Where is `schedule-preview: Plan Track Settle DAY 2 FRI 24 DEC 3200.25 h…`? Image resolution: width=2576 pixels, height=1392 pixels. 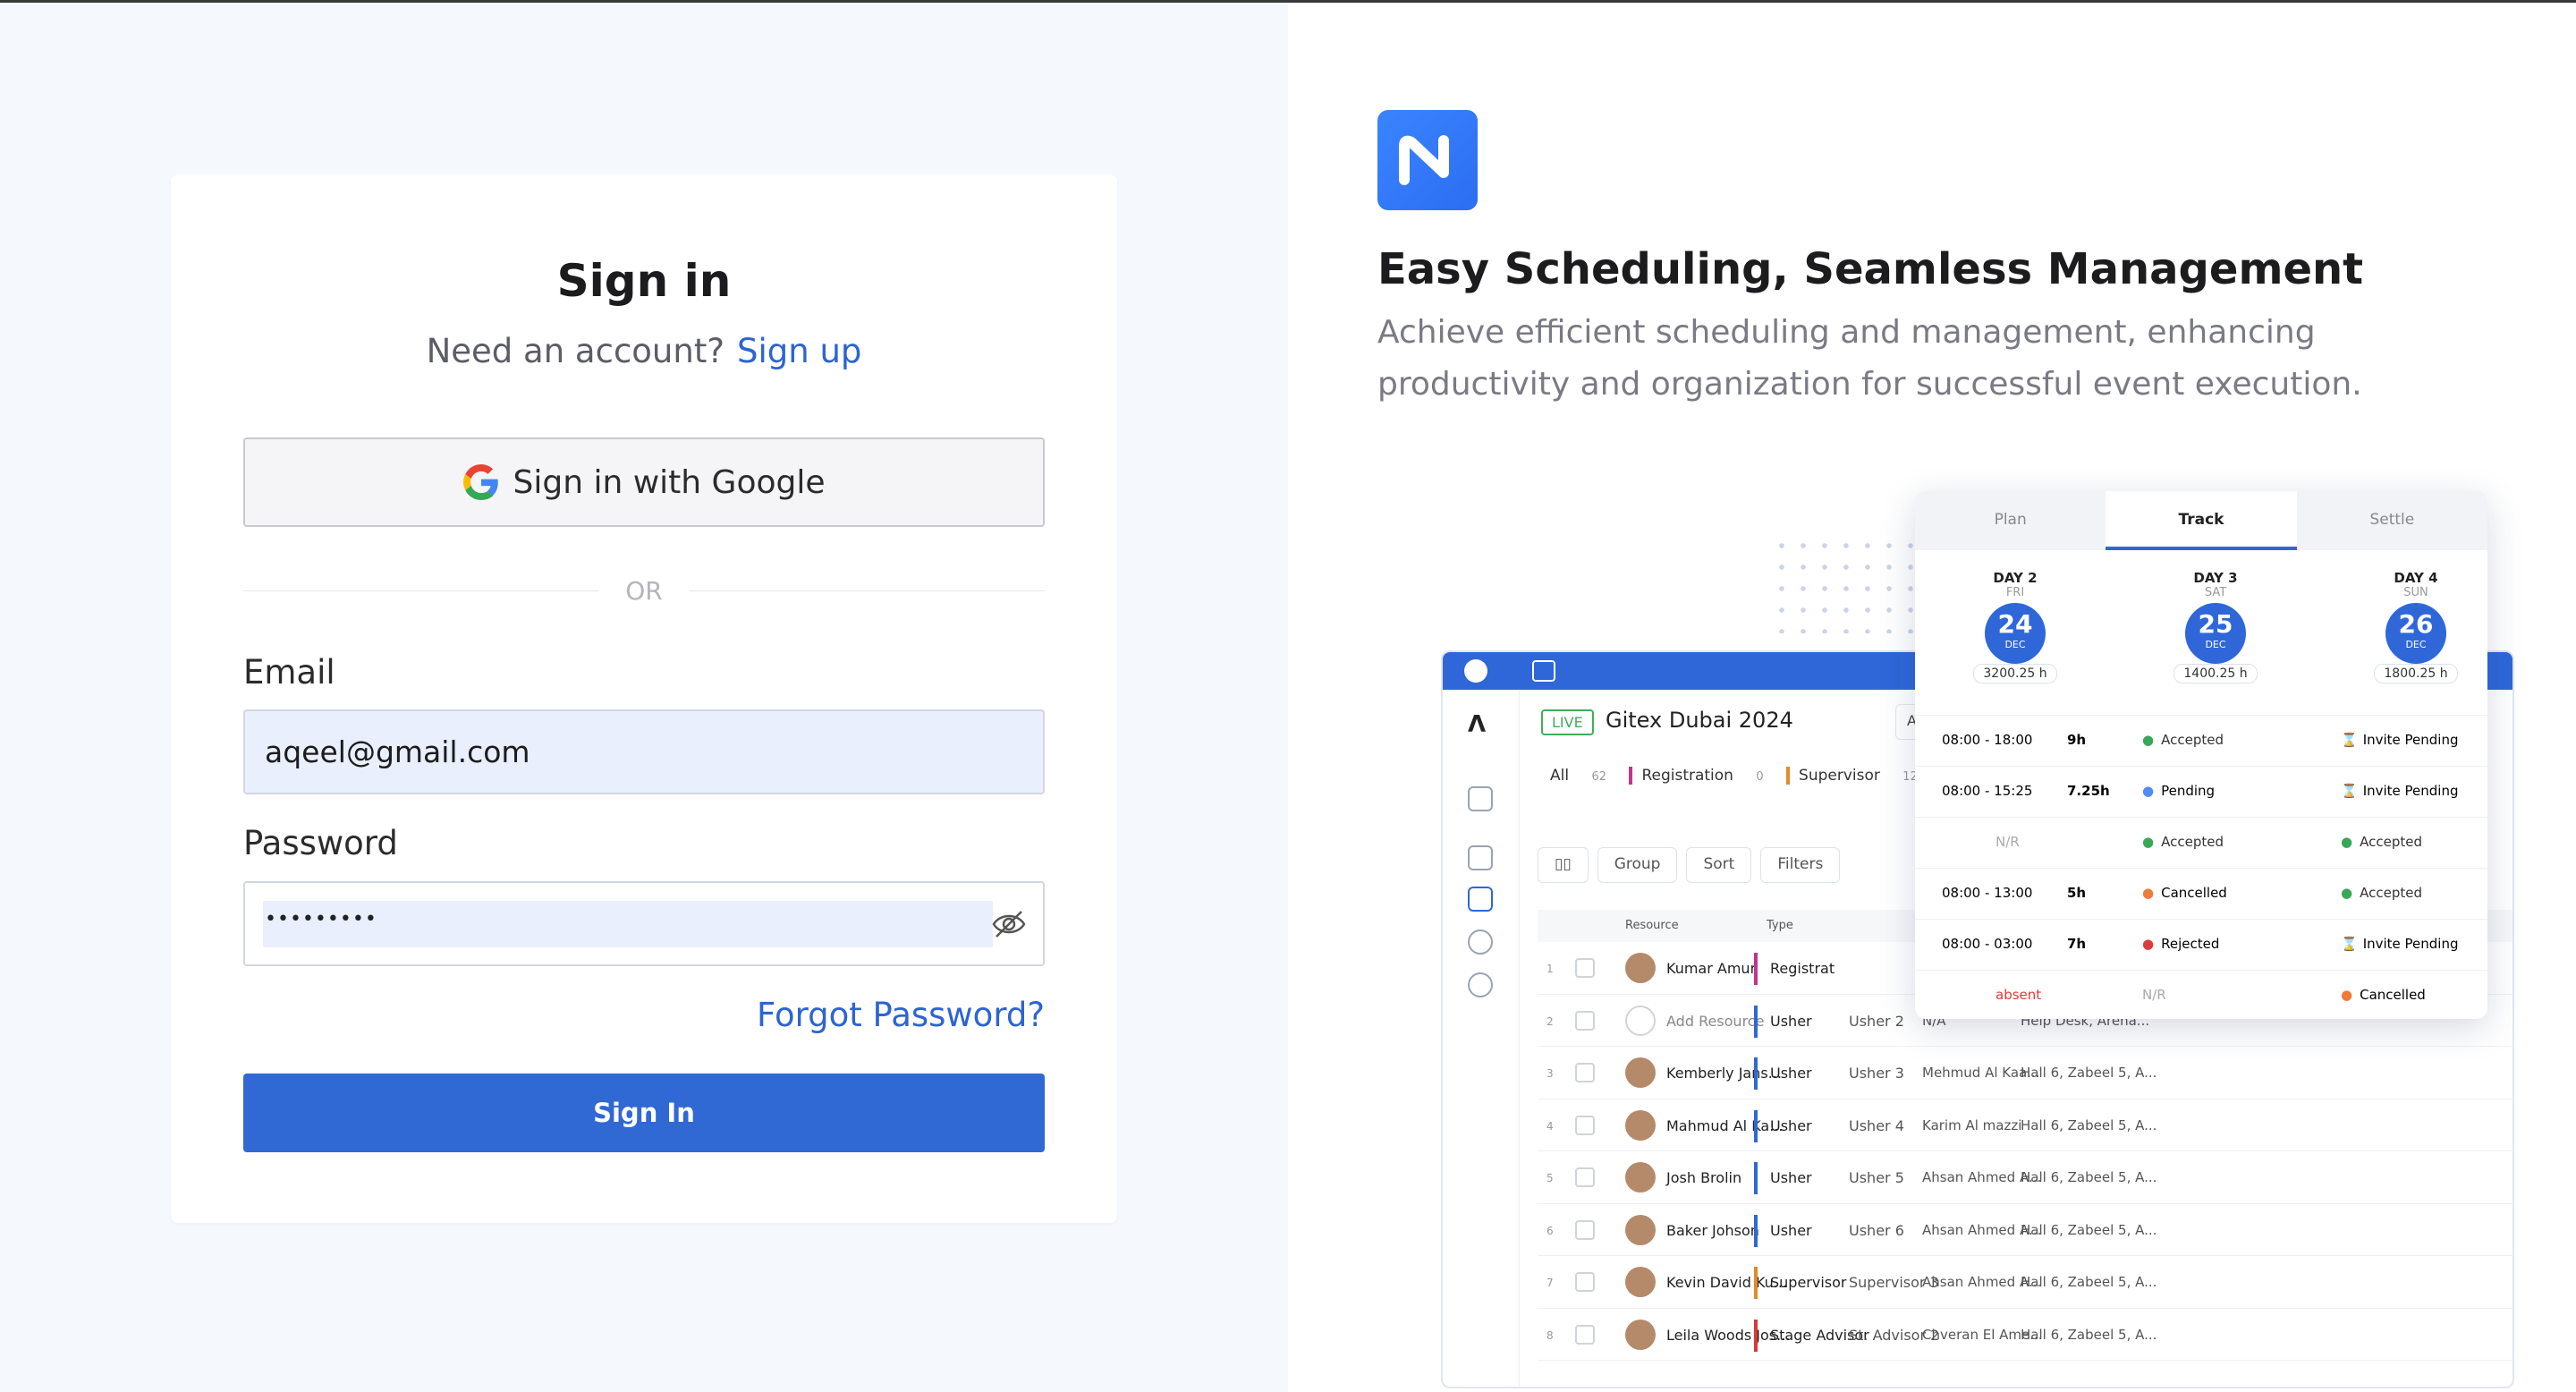 schedule-preview: Plan Track Settle DAY 2 FRI 24 DEC 3200.25 h… is located at coordinates (2201, 755).